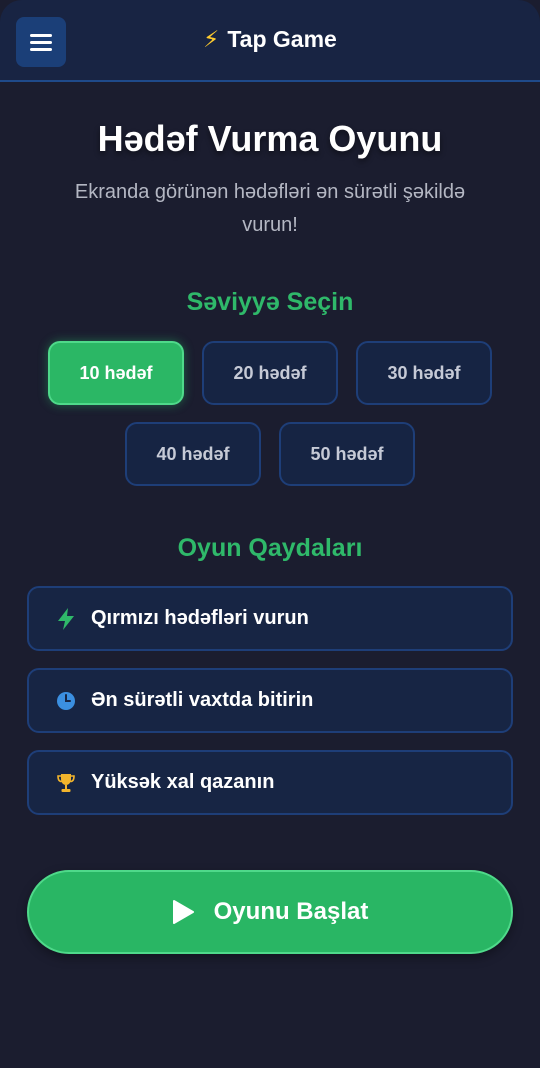  Describe the element at coordinates (66, 618) in the screenshot. I see `bolt-icon` at that location.